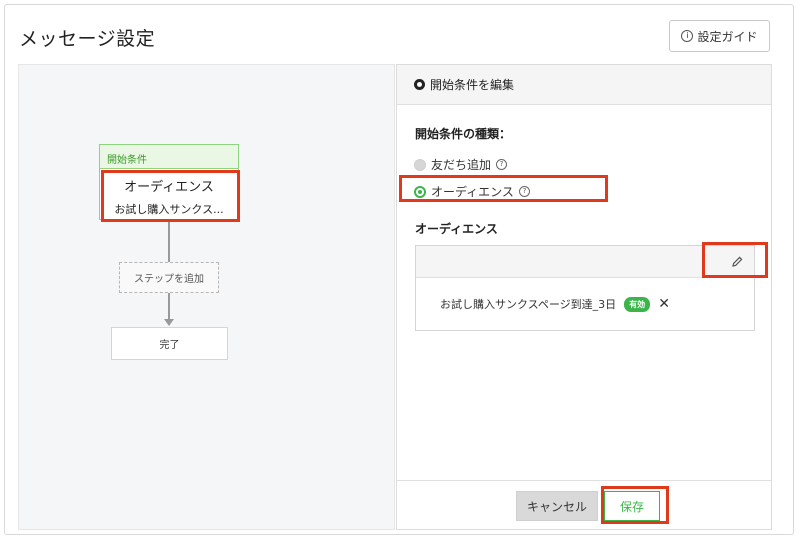 The image size is (800, 541). Describe the element at coordinates (687, 36) in the screenshot. I see `info-icon: i` at that location.